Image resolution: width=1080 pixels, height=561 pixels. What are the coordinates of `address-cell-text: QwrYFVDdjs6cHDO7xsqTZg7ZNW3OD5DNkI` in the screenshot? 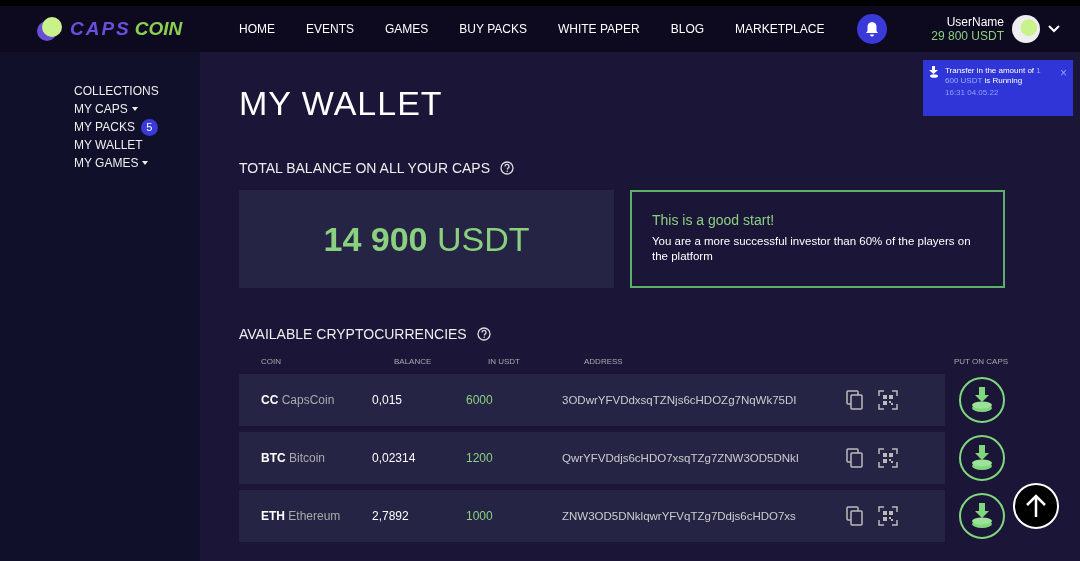 It's located at (681, 458).